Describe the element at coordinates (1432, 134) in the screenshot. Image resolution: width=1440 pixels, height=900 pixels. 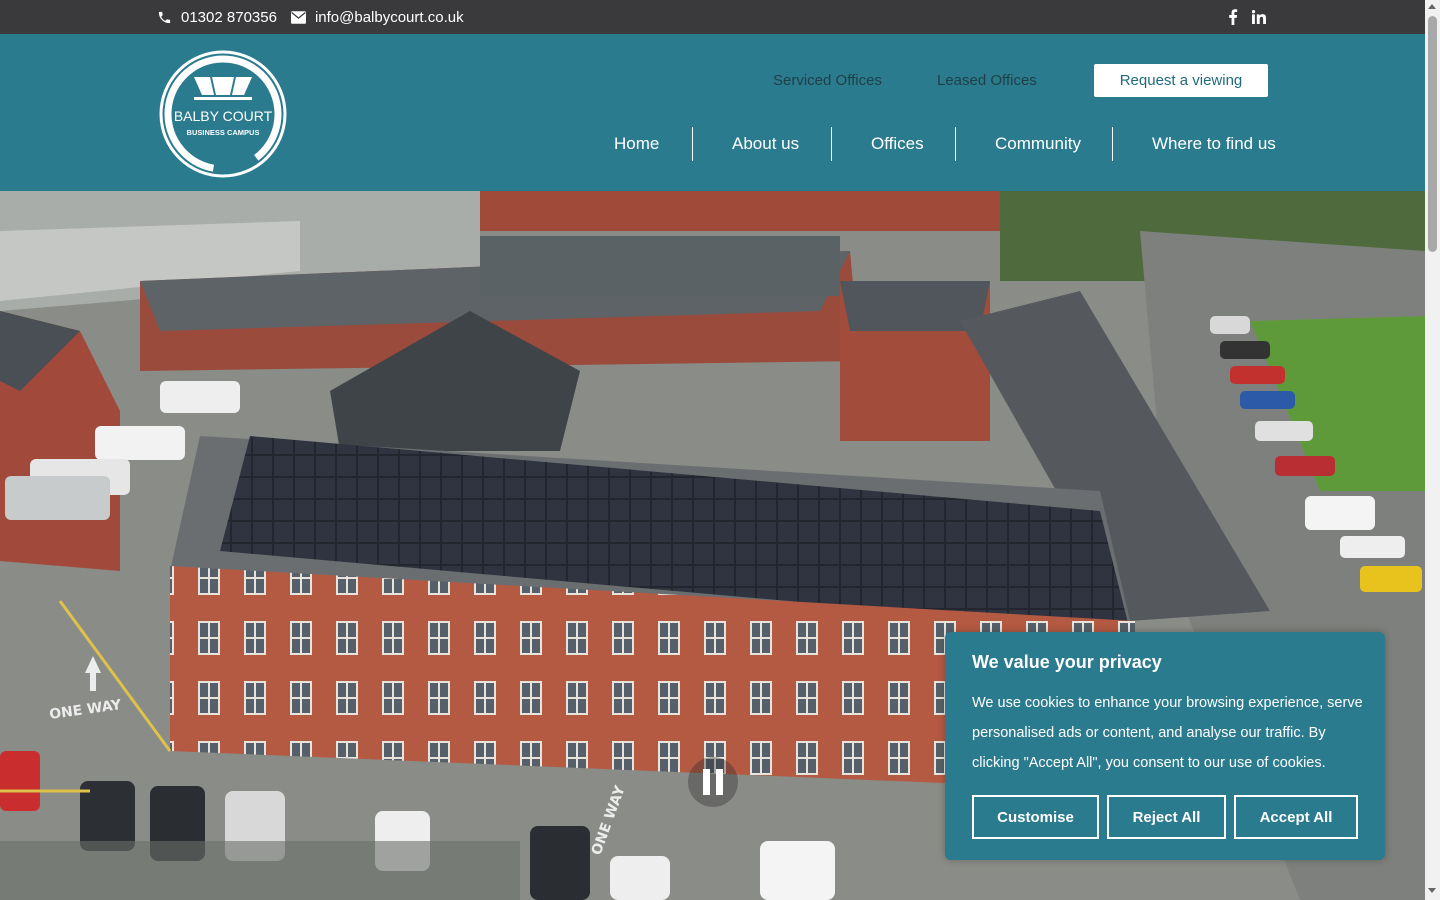
I see `scrollbar-thumb` at that location.